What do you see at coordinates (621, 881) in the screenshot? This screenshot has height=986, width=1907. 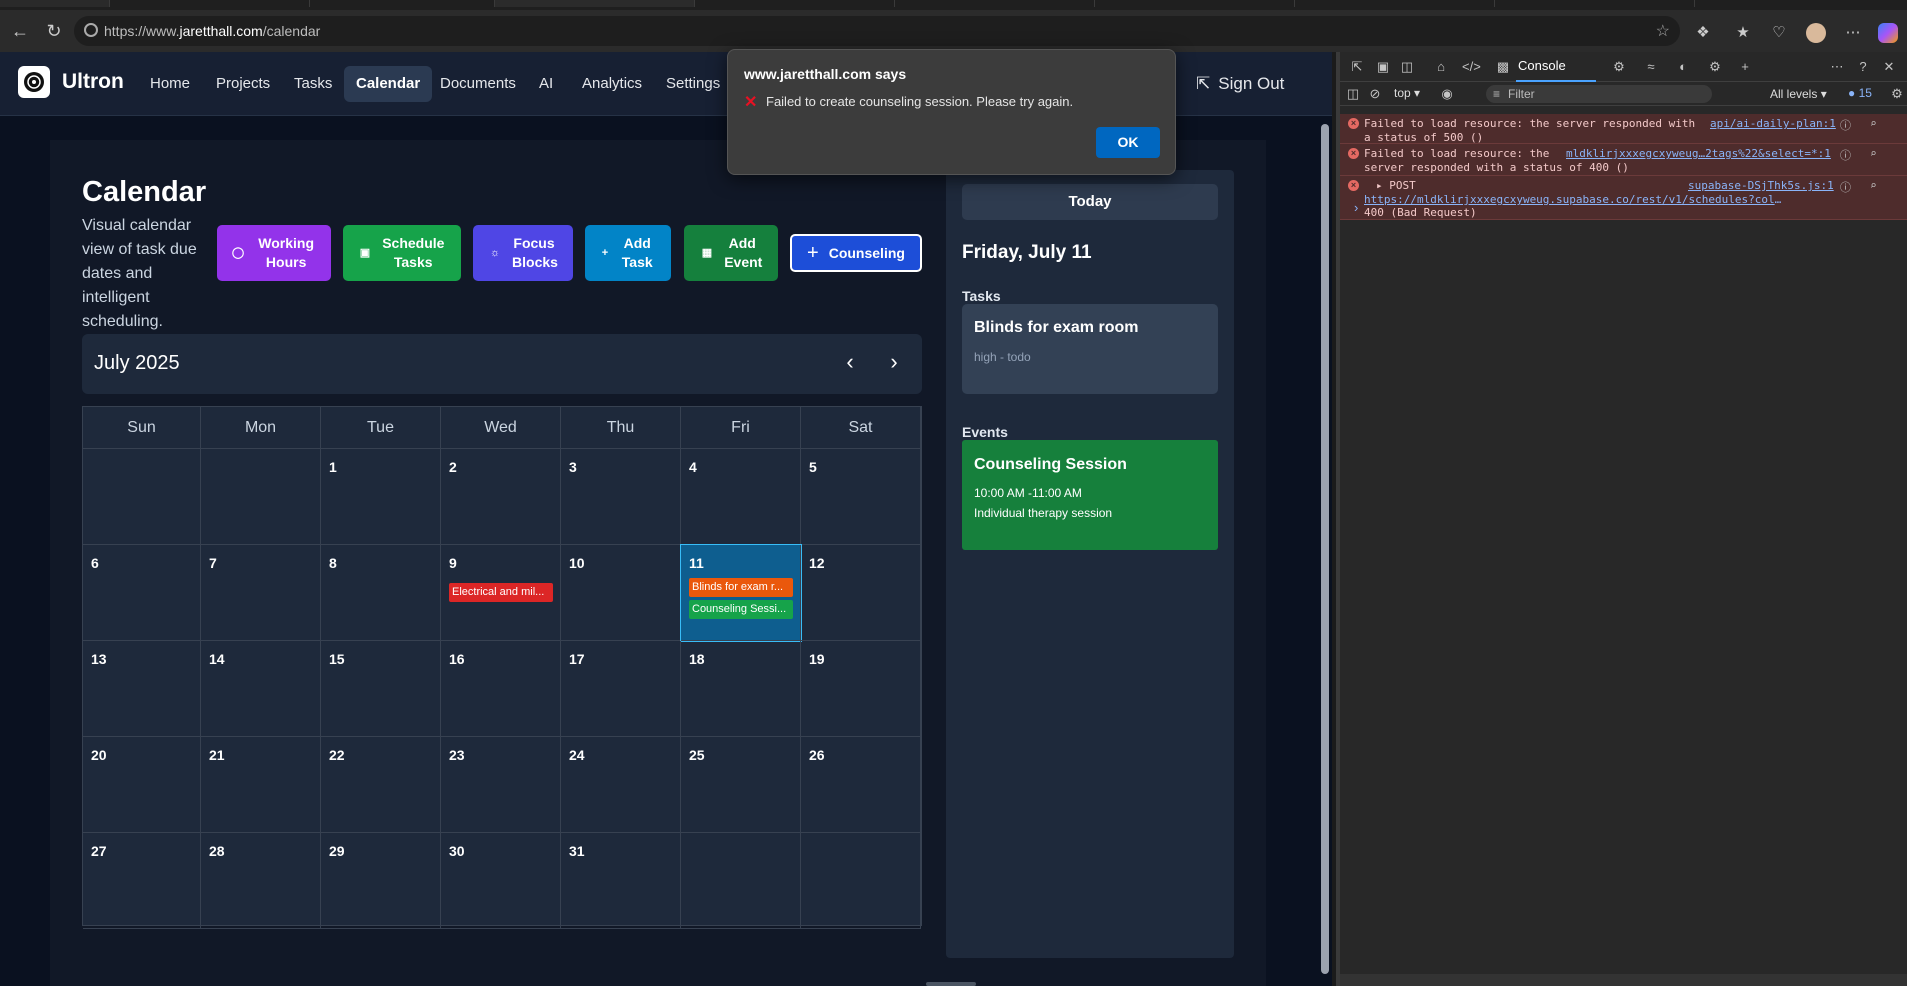 I see `day-cell: 31` at bounding box center [621, 881].